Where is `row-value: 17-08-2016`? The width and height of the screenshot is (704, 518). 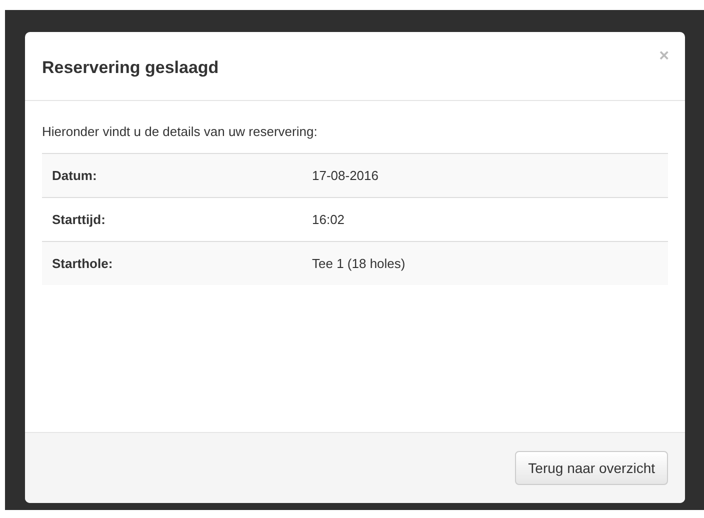 row-value: 17-08-2016 is located at coordinates (345, 175).